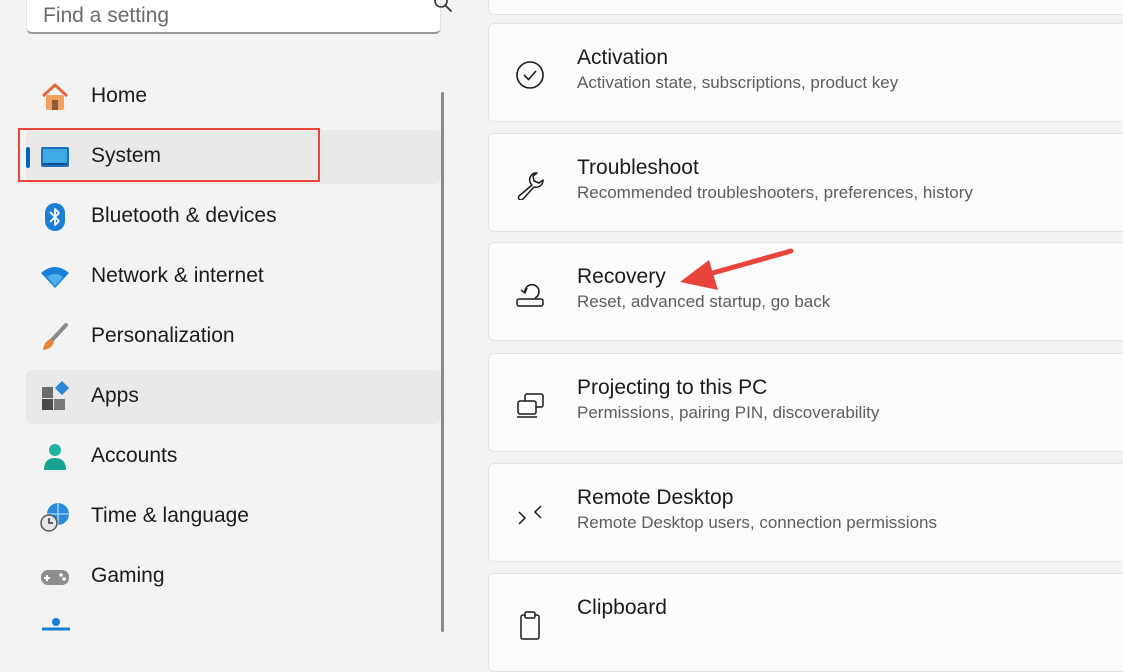  I want to click on home-icon, so click(55, 96).